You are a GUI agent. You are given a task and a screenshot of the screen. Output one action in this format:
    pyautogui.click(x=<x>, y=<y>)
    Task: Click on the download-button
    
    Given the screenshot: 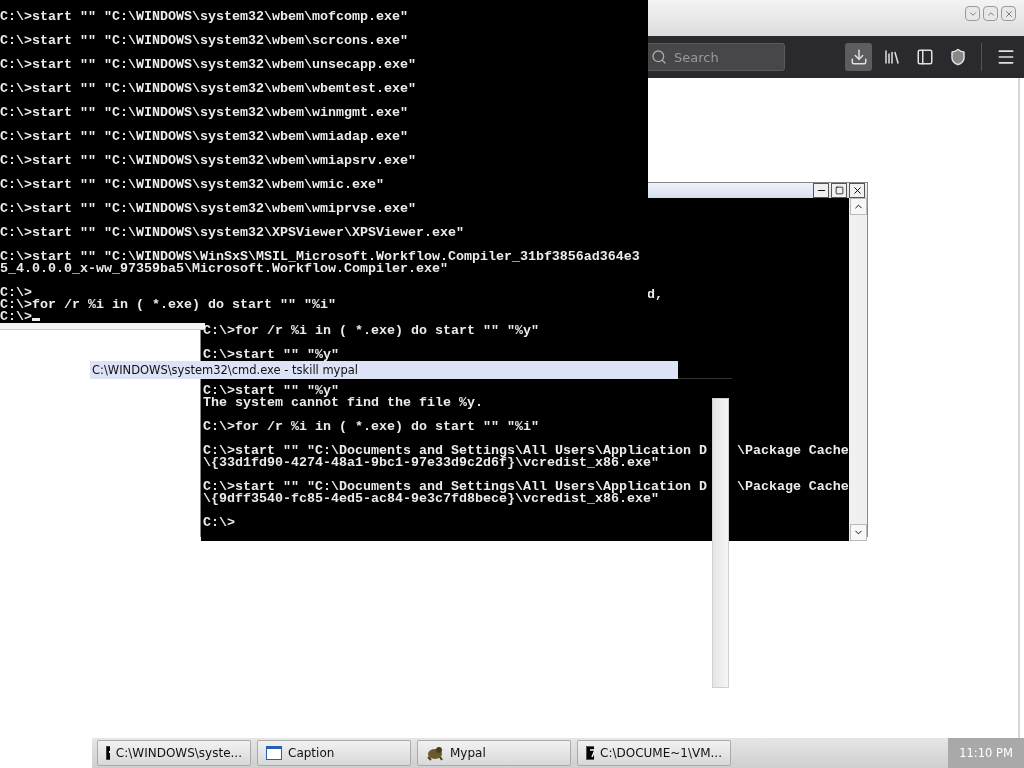 What is the action you would take?
    pyautogui.click(x=858, y=57)
    